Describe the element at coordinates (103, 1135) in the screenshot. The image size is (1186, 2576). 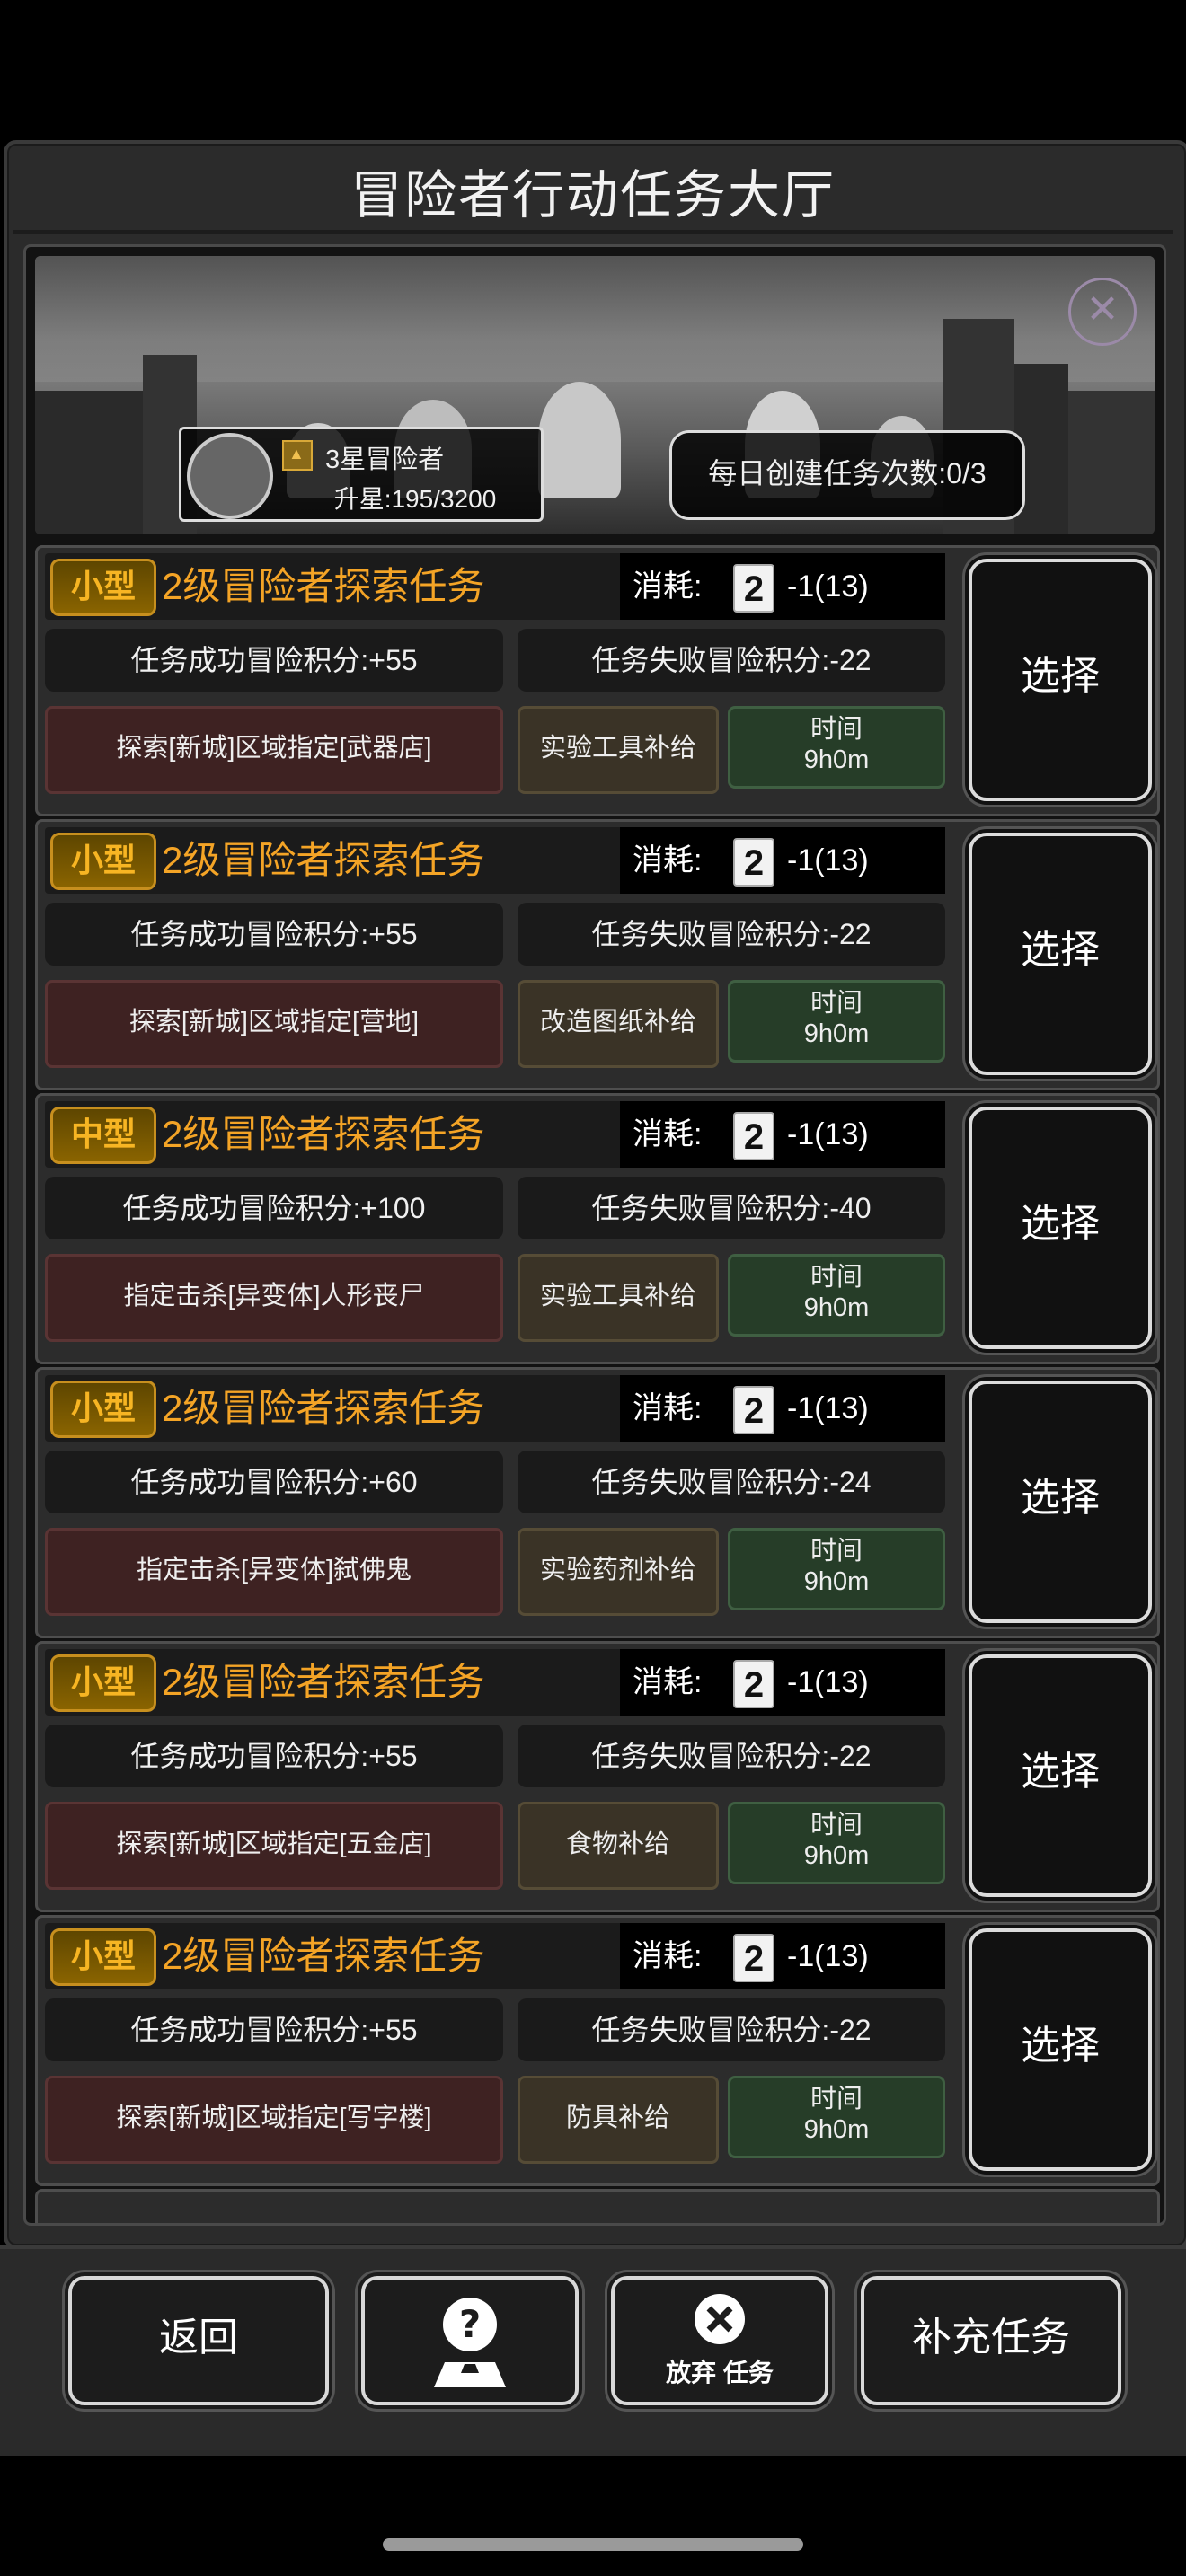
I see `task-size-badge: 中型` at that location.